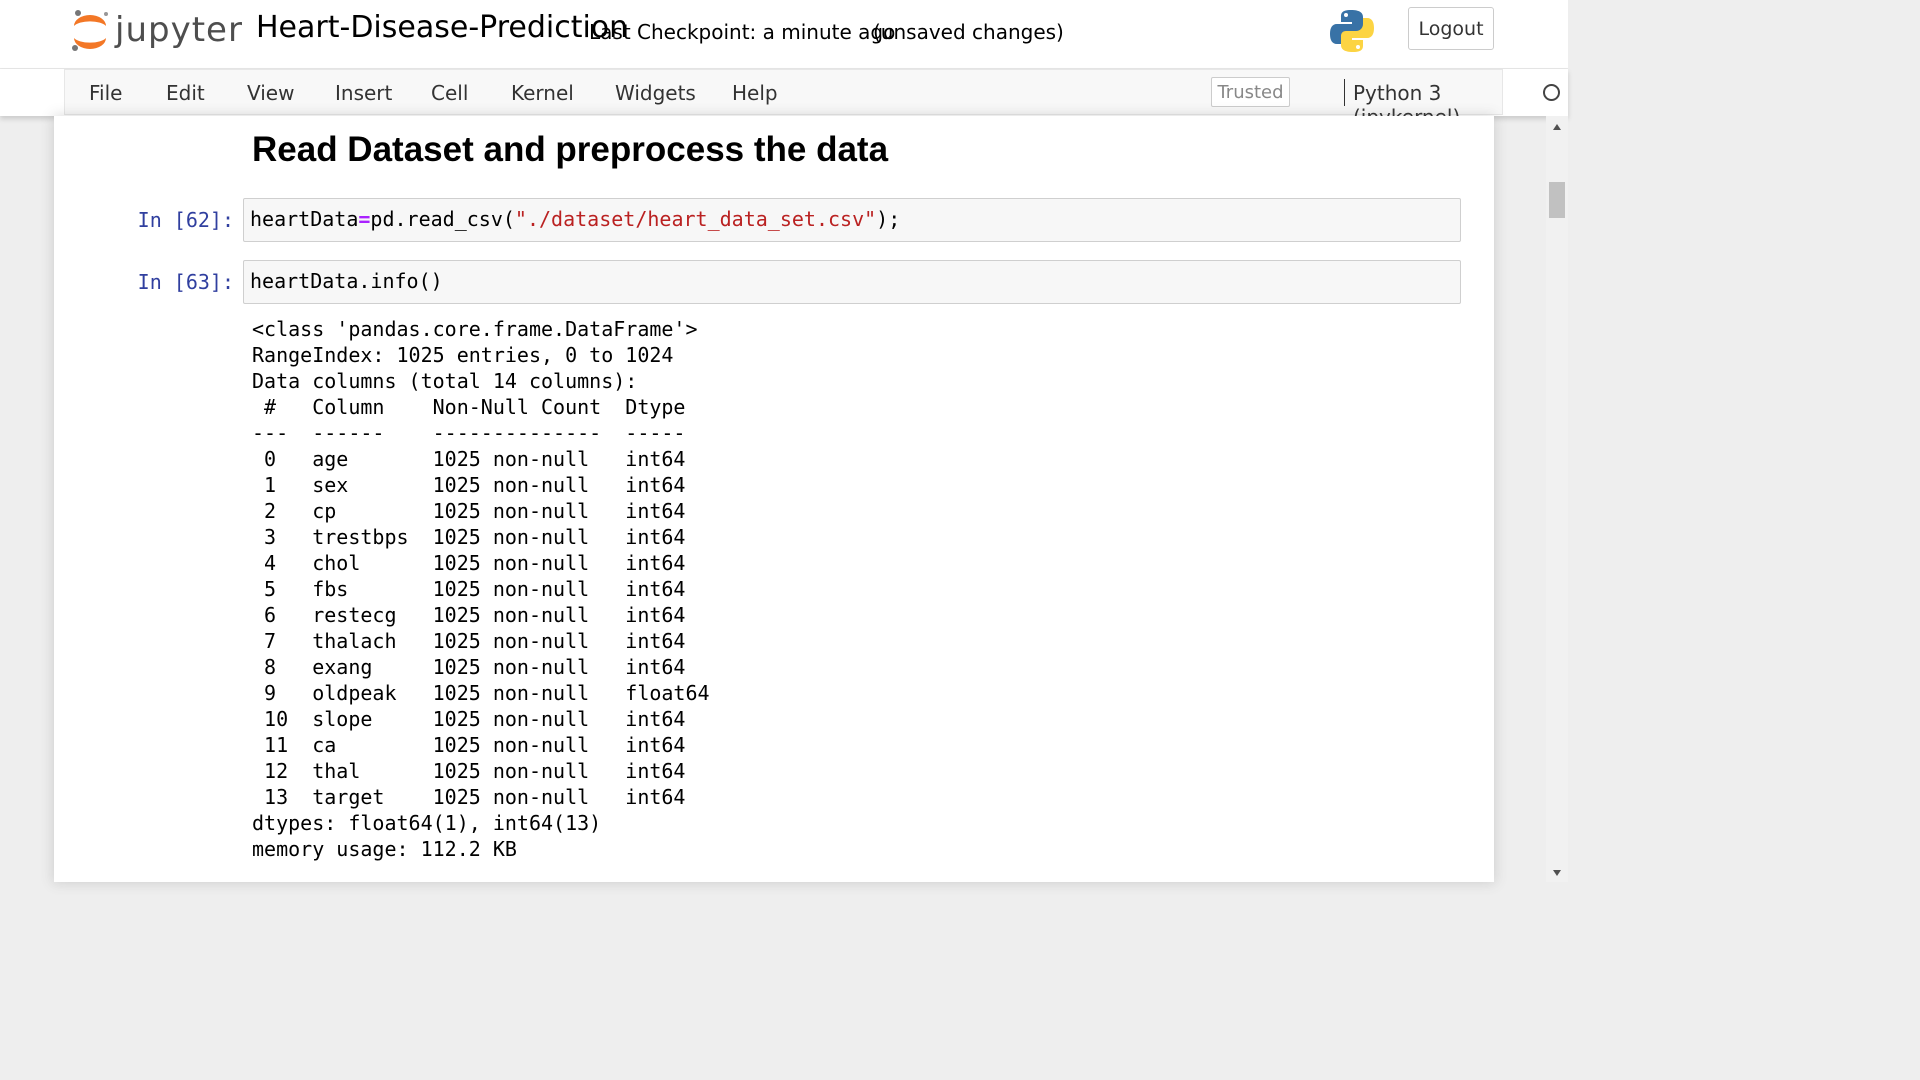  Describe the element at coordinates (481, 433) in the screenshot. I see `output-line: --- ------ -------------- -----` at that location.